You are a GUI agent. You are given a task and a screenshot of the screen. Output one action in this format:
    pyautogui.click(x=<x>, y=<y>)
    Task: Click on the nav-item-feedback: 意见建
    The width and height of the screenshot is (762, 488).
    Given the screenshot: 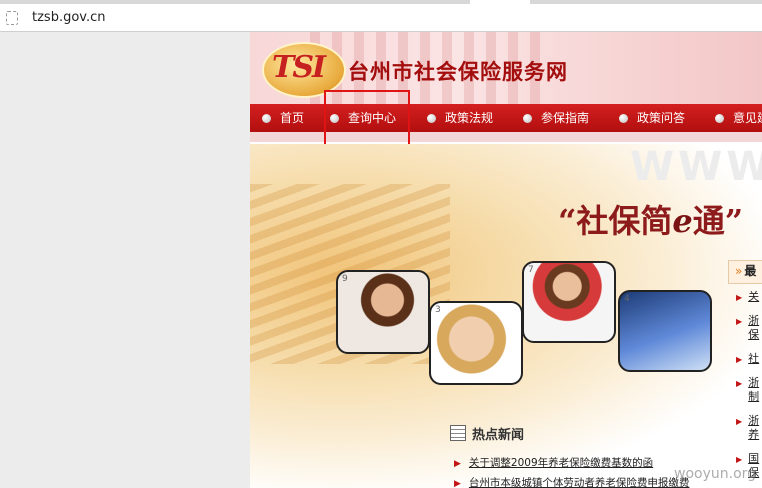 What is the action you would take?
    pyautogui.click(x=738, y=118)
    